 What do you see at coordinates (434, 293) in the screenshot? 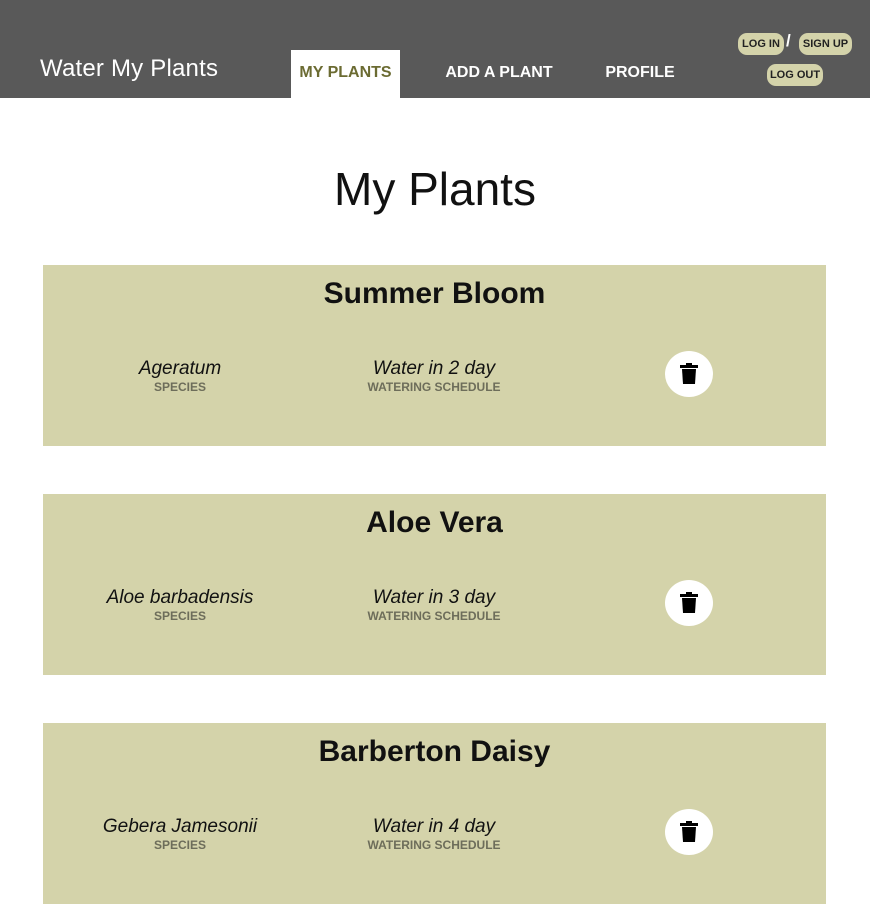
I see `plant-name: Summer Bloom` at bounding box center [434, 293].